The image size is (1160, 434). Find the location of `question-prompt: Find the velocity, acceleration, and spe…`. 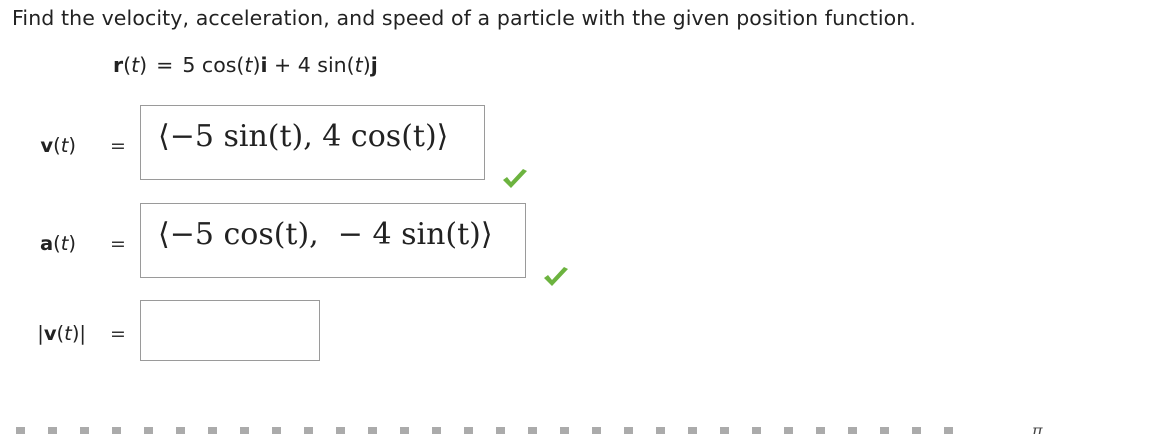

question-prompt: Find the velocity, acceleration, and spe… is located at coordinates (464, 18).